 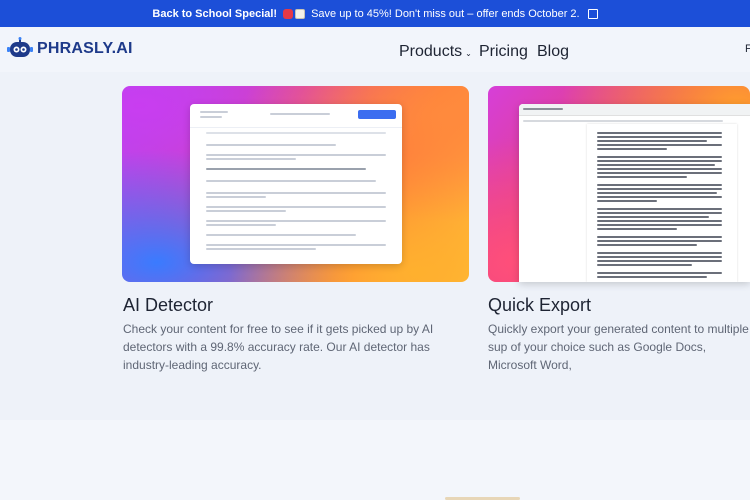 I want to click on google-docs-preview, so click(x=634, y=193).